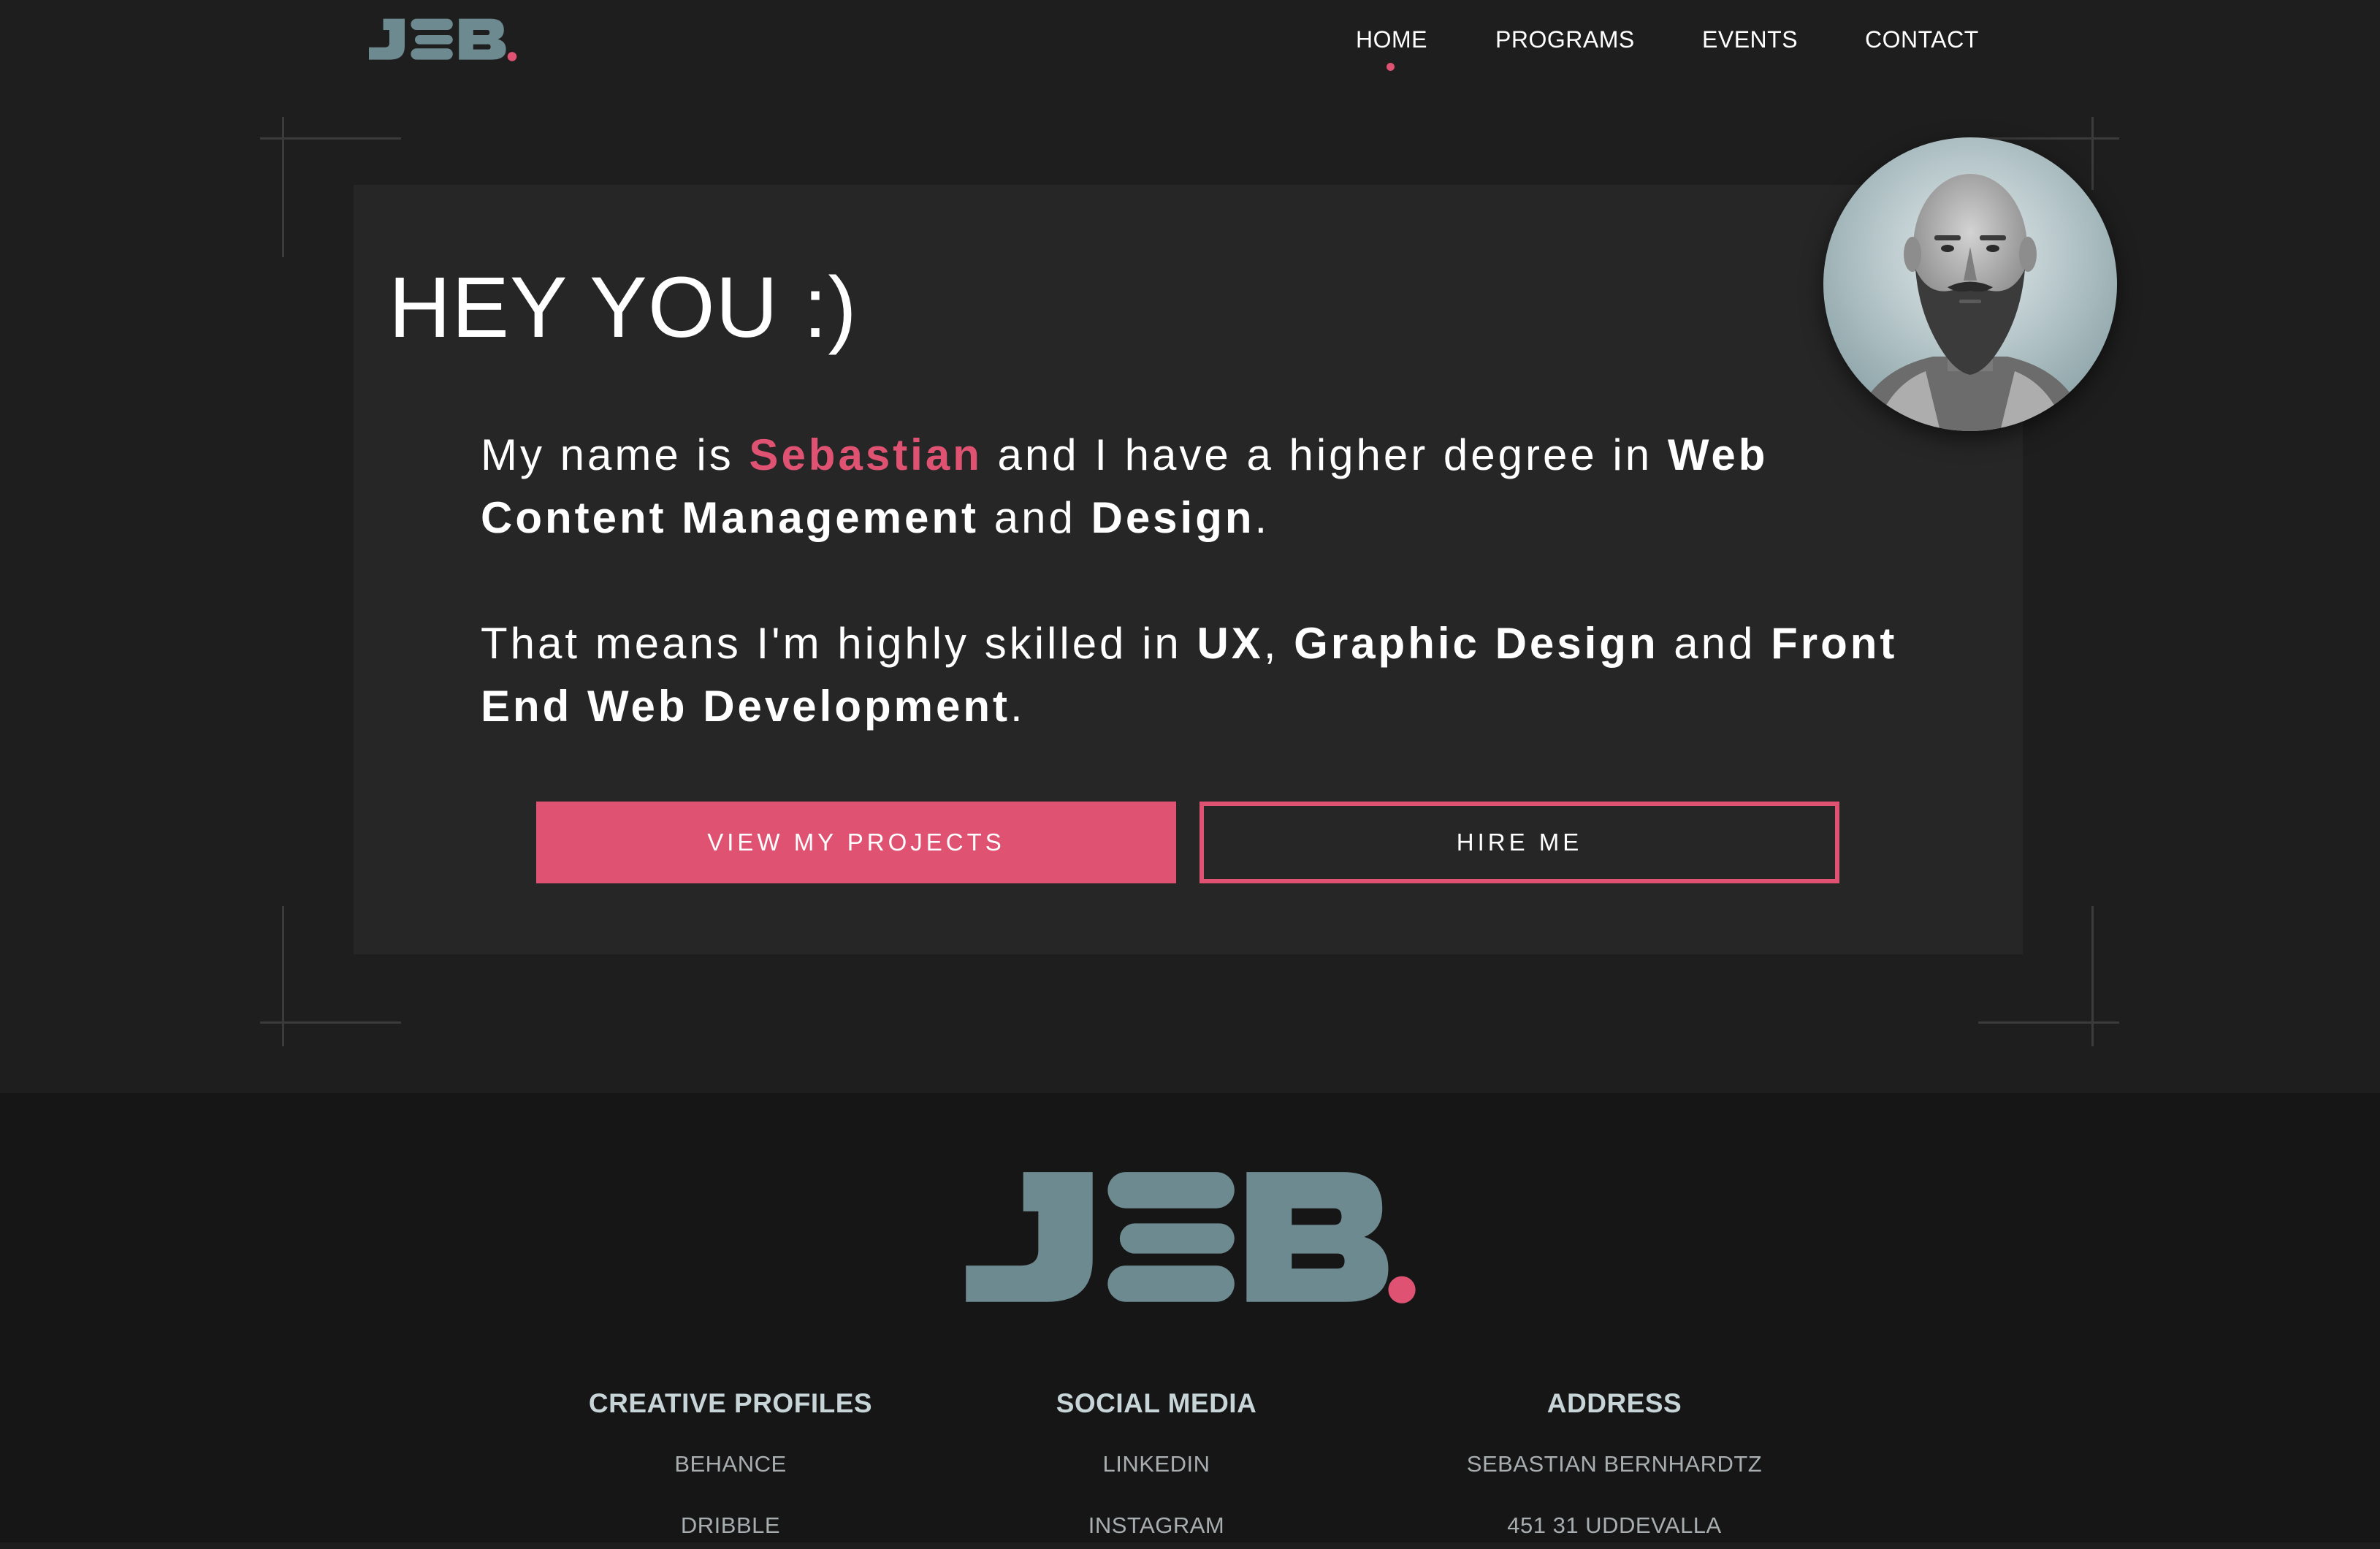  Describe the element at coordinates (1658, 55) in the screenshot. I see `main-nav: HOME PROGRAMS EVENTS CONTACT` at that location.